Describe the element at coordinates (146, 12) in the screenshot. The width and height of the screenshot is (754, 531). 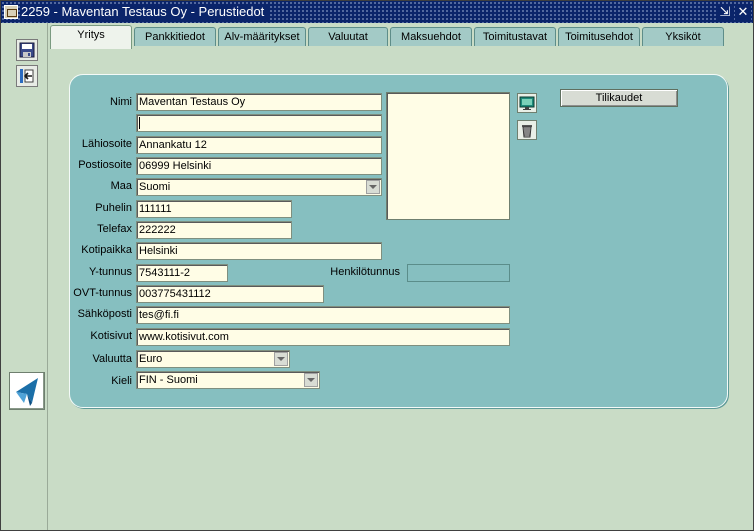
I see `window-title: 2259 - Maventan Testaus Oy - Perustiedot` at that location.